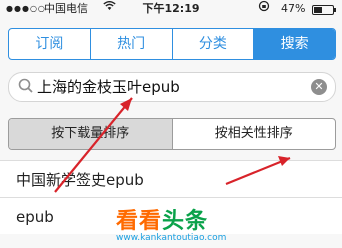  Describe the element at coordinates (171, 9) in the screenshot. I see `status-bar: ●●●○○ 中国电信 下午12:19 47%` at that location.